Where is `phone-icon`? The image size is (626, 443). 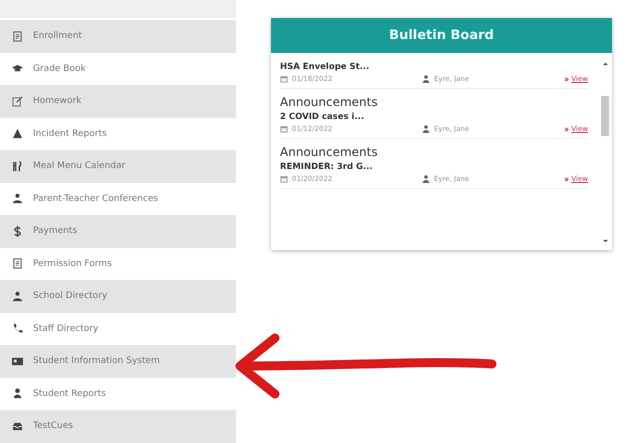
phone-icon is located at coordinates (17, 328).